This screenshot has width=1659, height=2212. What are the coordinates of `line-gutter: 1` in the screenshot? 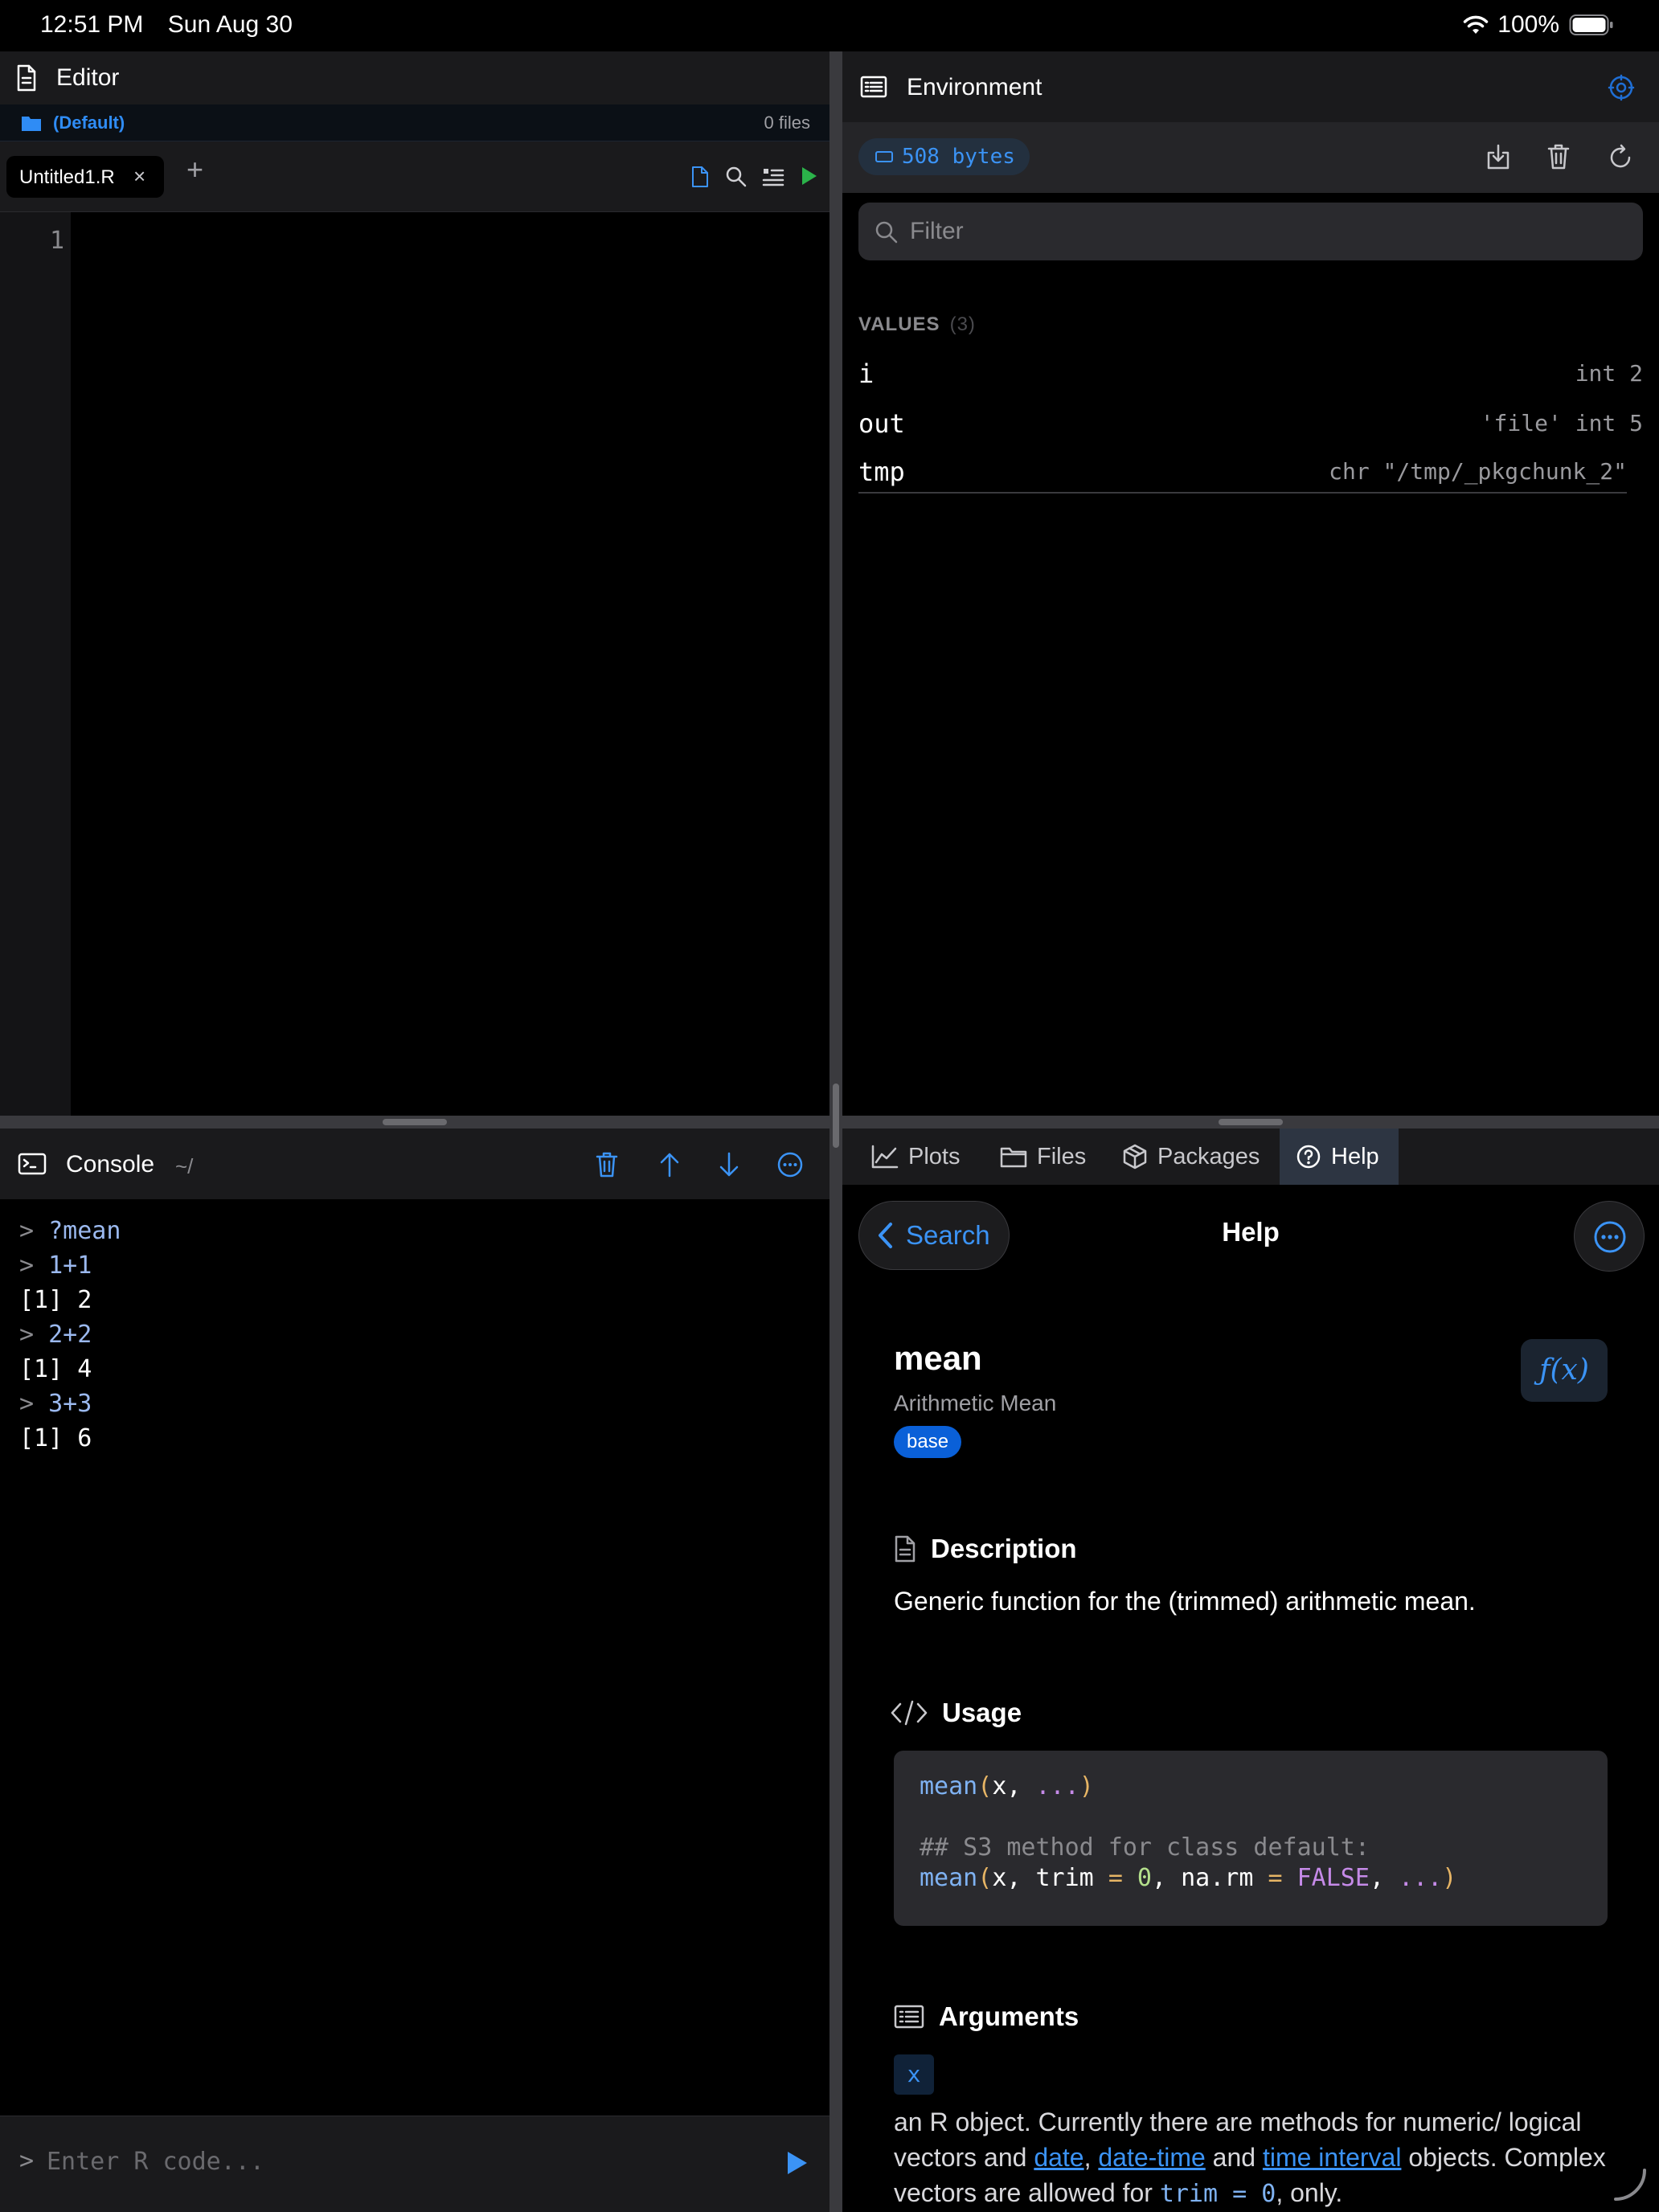 It's located at (35, 664).